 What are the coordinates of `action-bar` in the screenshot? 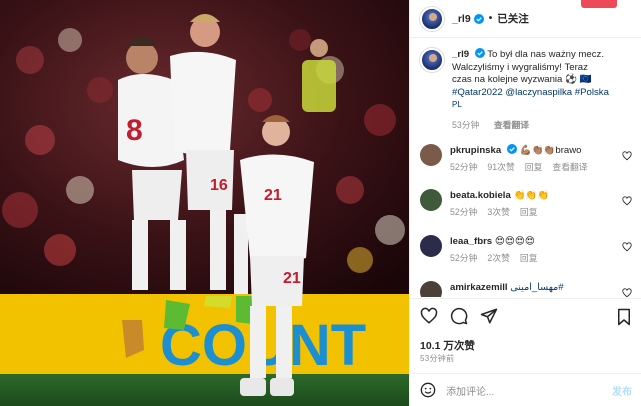 It's located at (525, 318).